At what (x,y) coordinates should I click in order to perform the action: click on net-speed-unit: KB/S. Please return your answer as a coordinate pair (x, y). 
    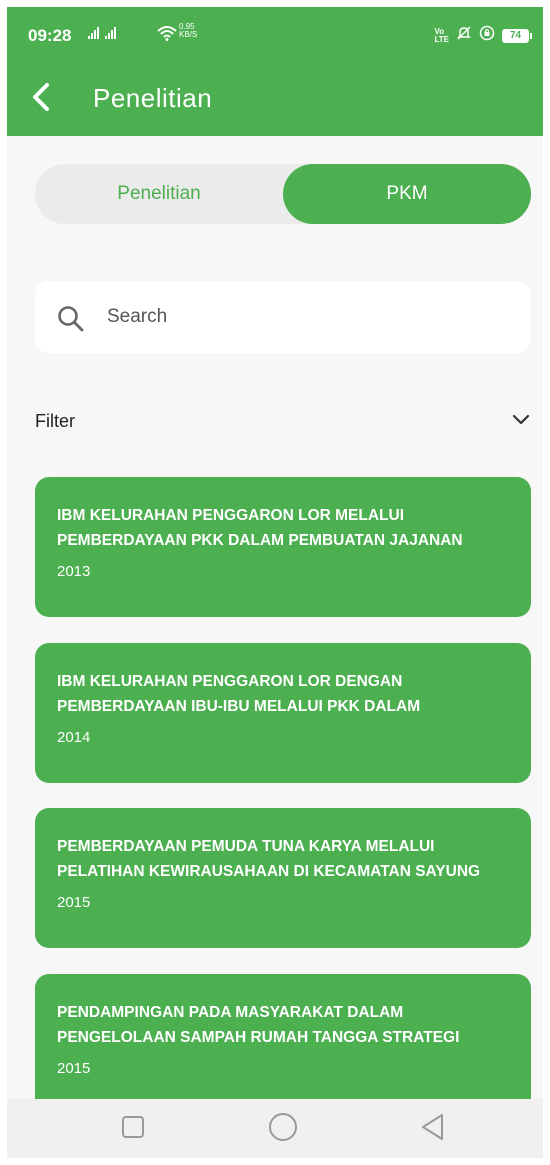
    Looking at the image, I should click on (188, 34).